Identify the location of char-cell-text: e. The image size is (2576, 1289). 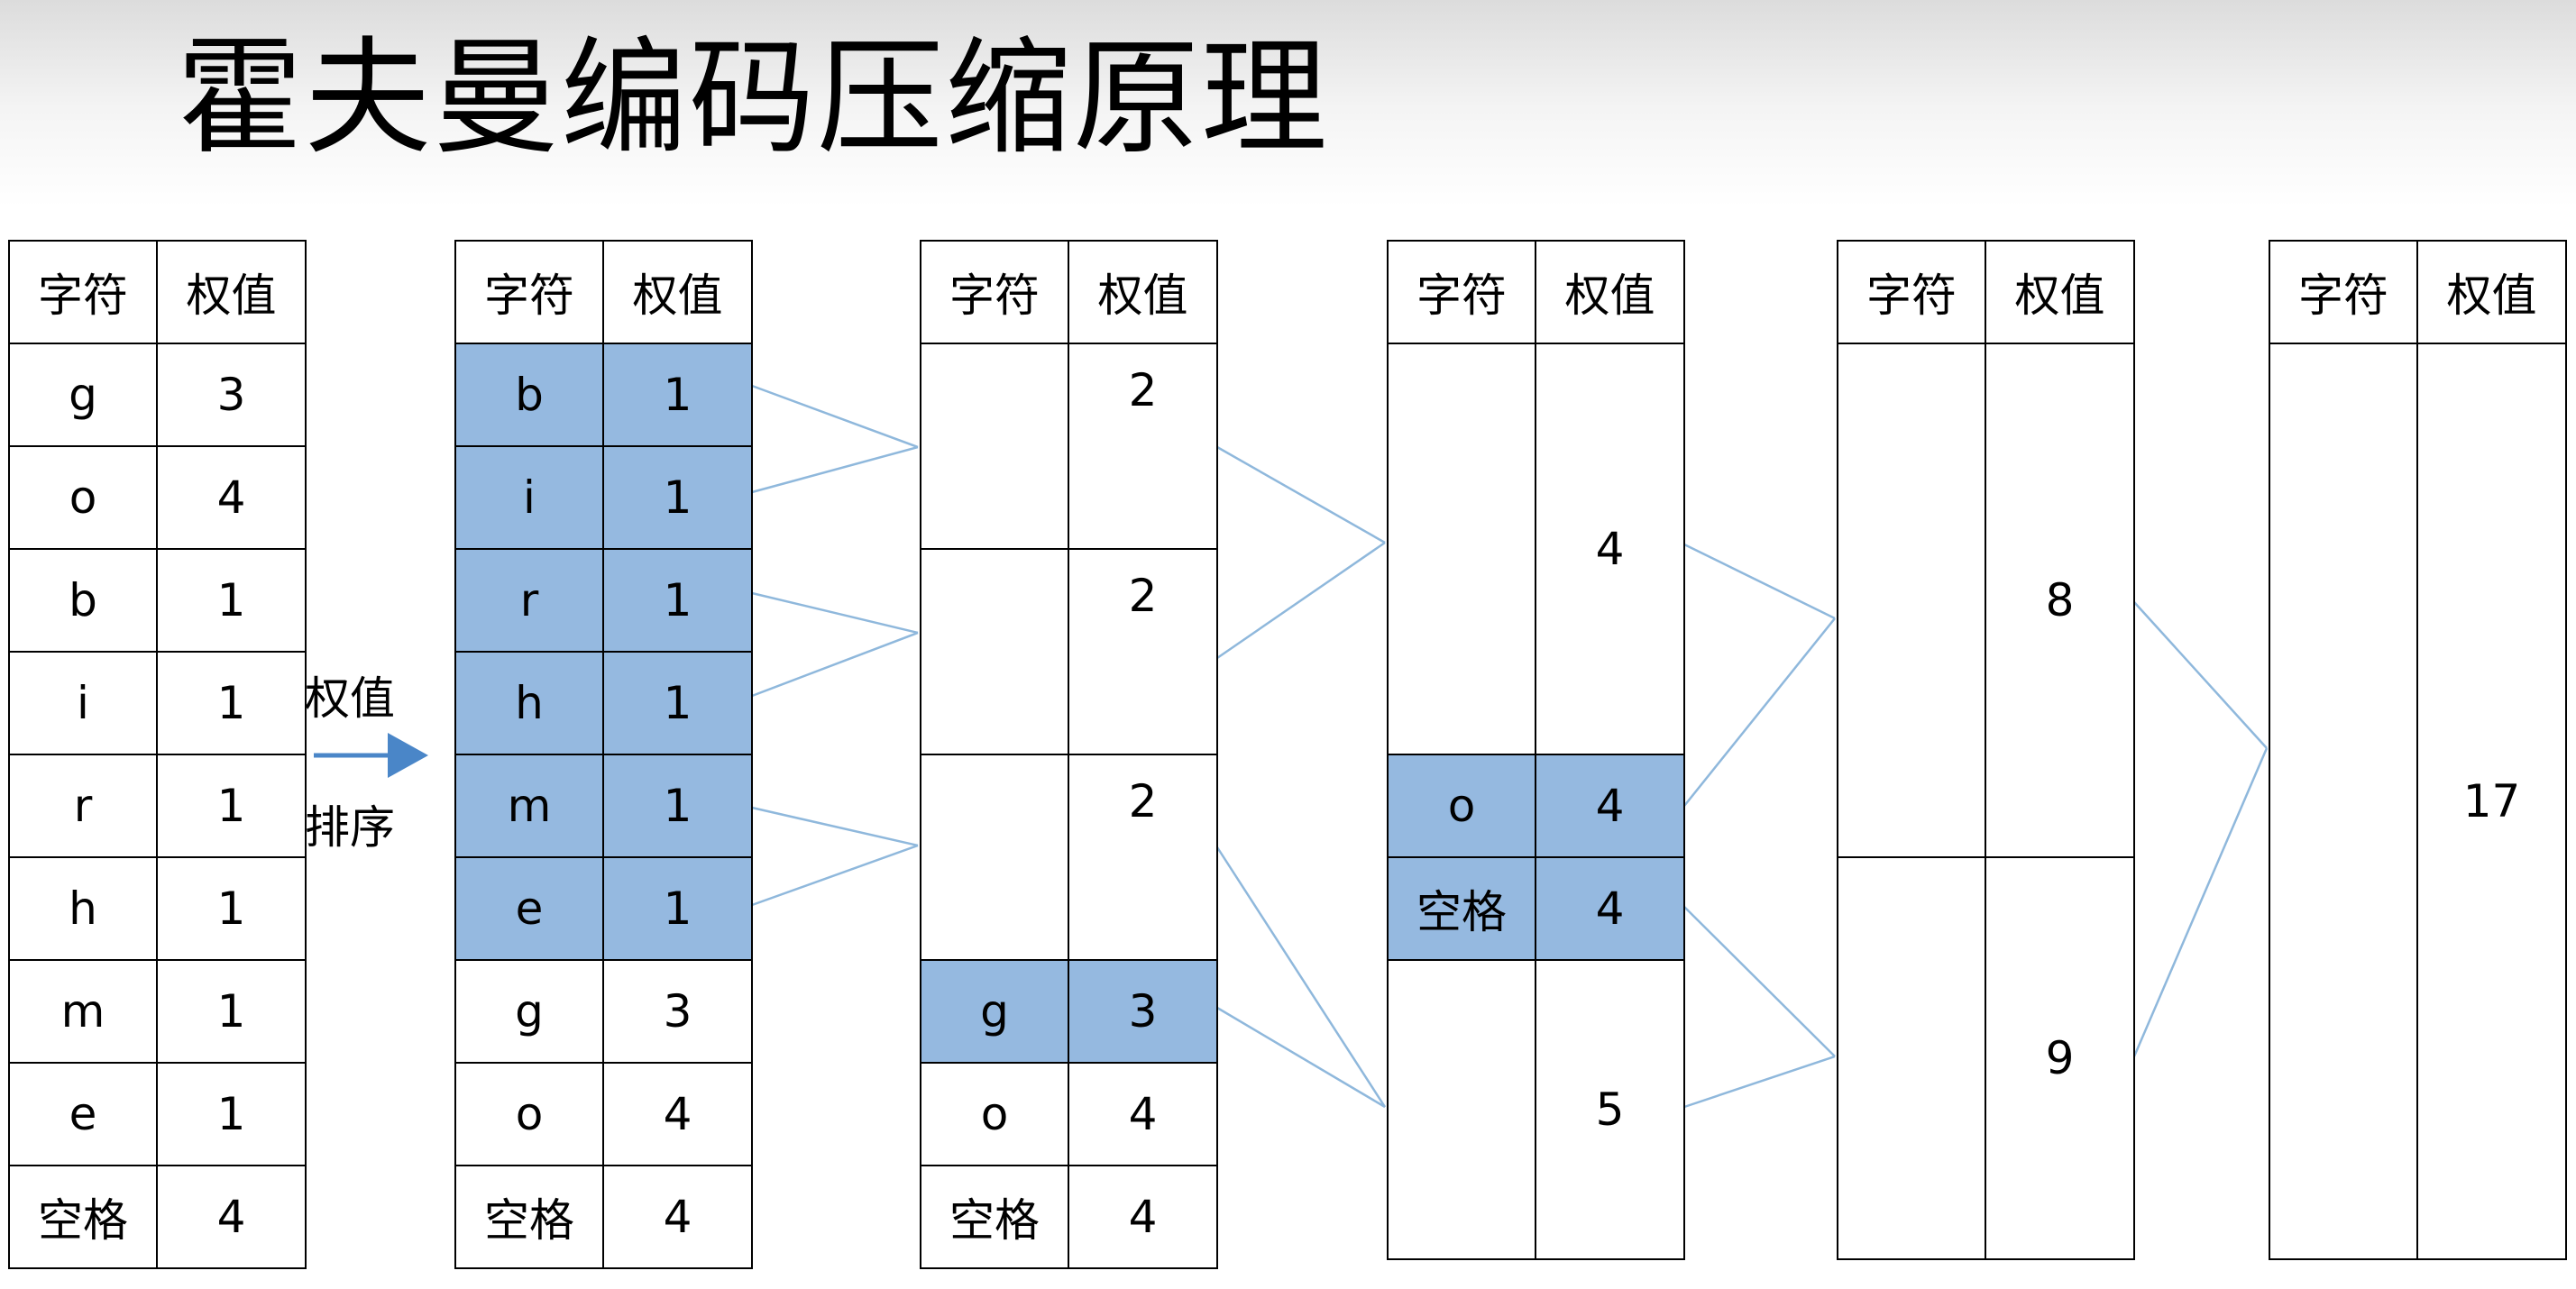
(83, 1114).